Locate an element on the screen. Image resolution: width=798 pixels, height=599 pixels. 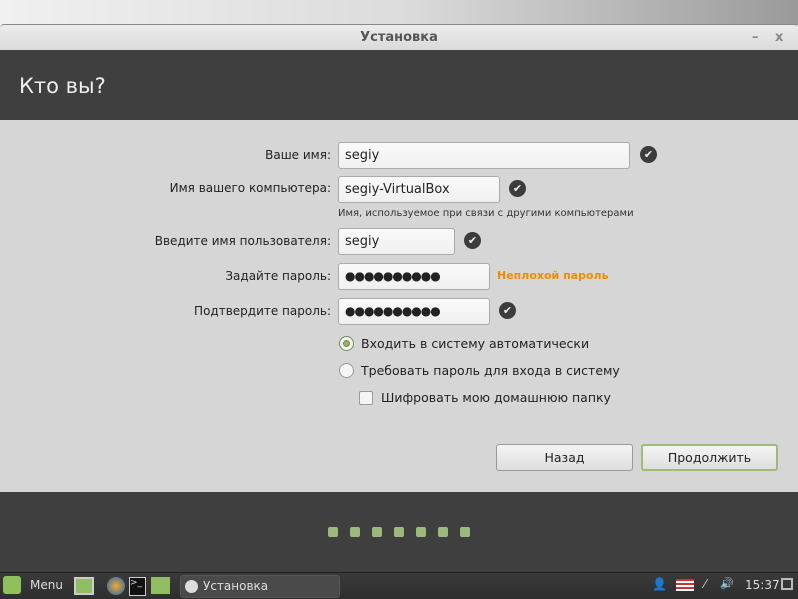
confirm-label: Подтвердите пароль: is located at coordinates (262, 311).